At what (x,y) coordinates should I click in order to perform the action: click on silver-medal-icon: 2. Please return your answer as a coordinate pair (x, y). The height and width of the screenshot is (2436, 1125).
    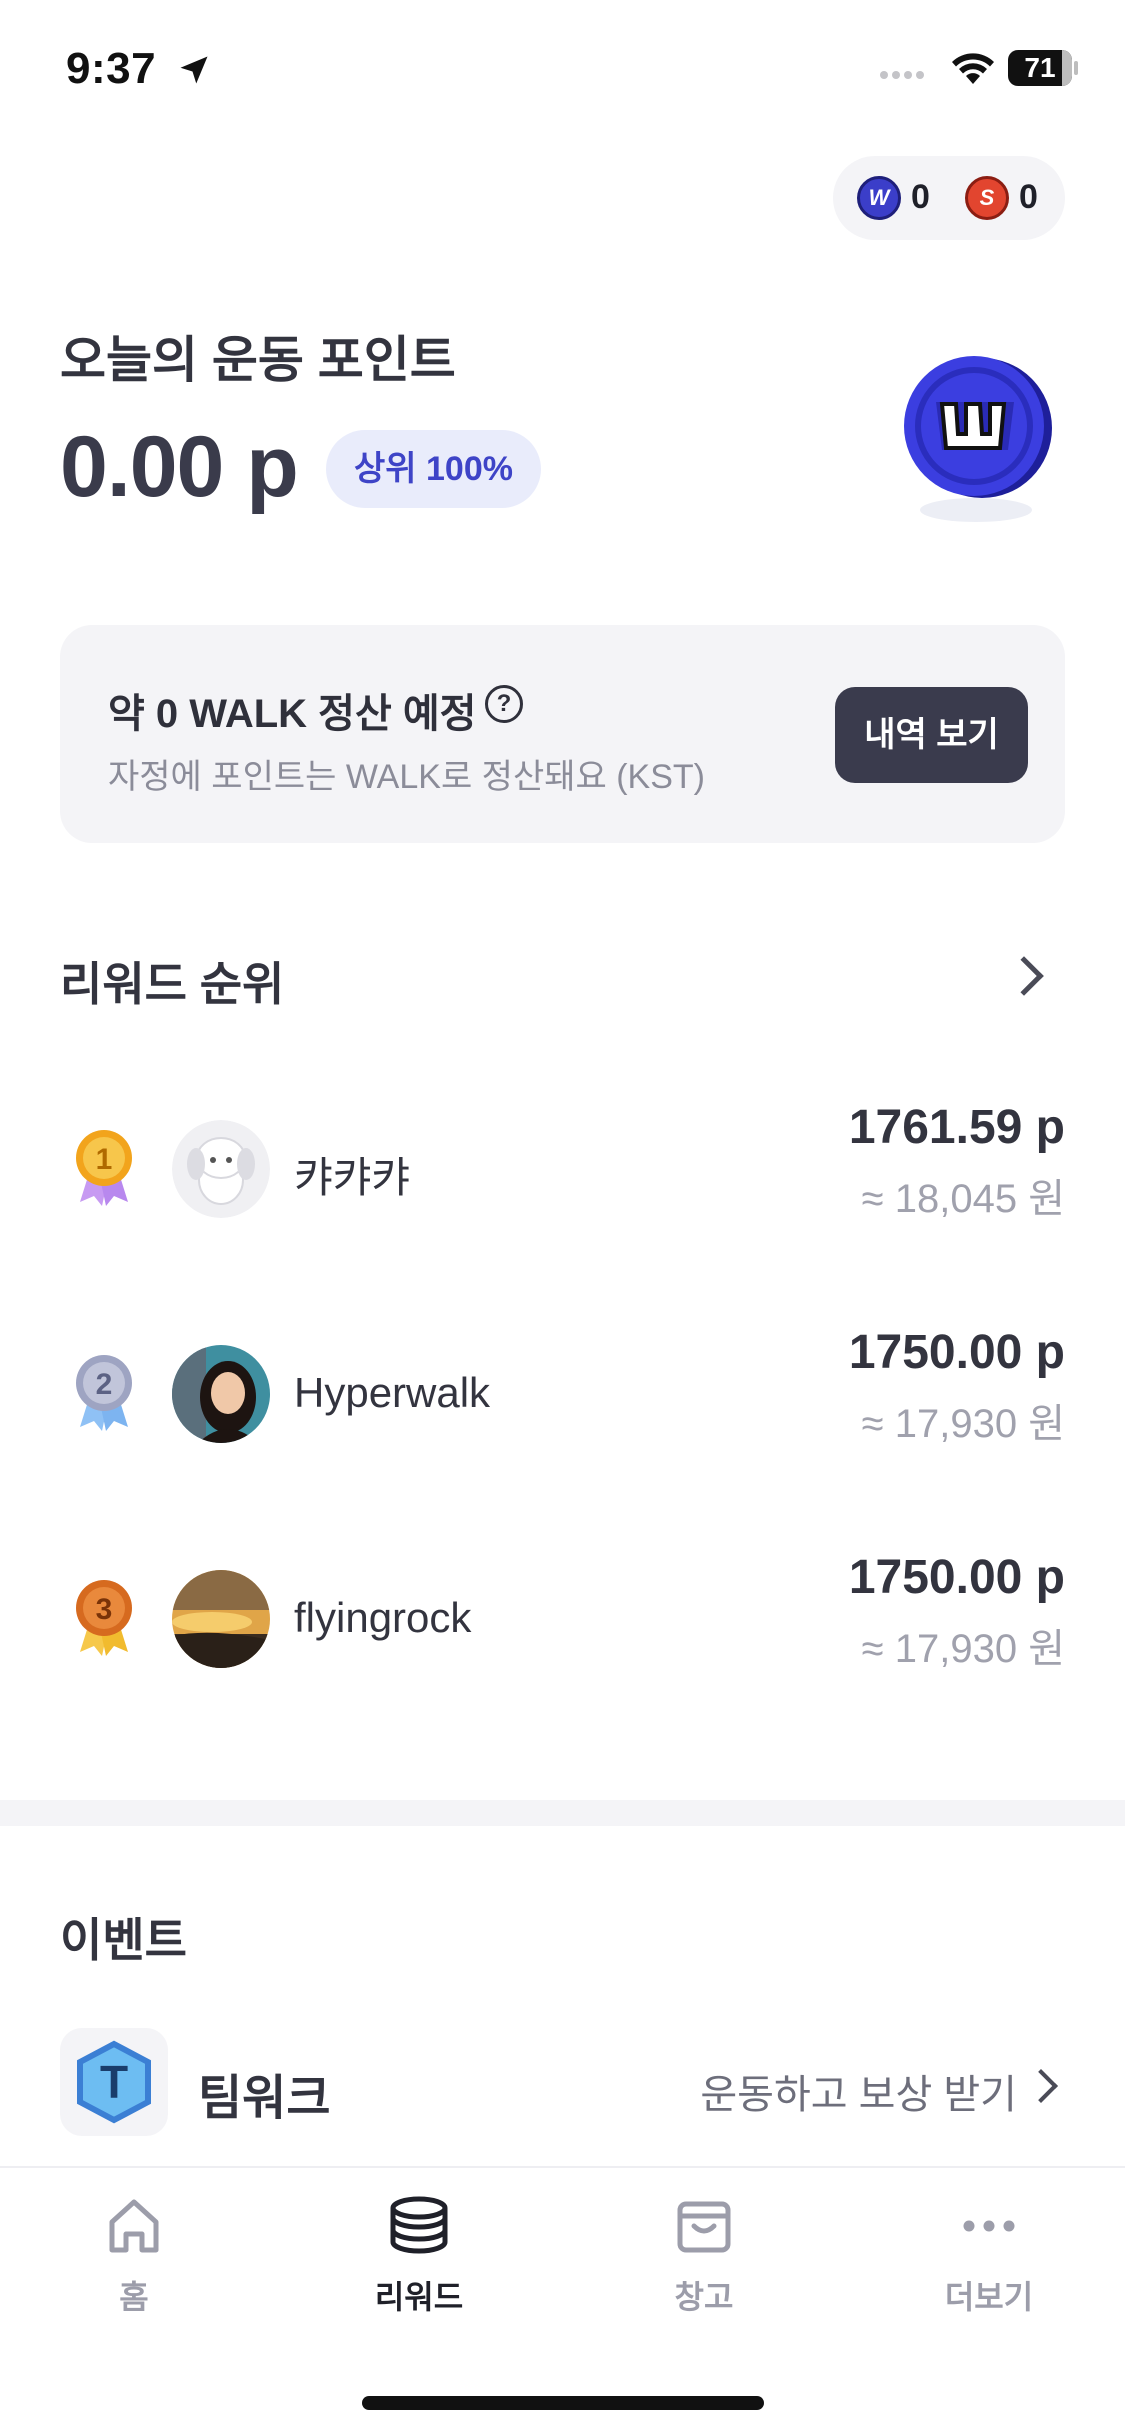
    Looking at the image, I should click on (104, 1393).